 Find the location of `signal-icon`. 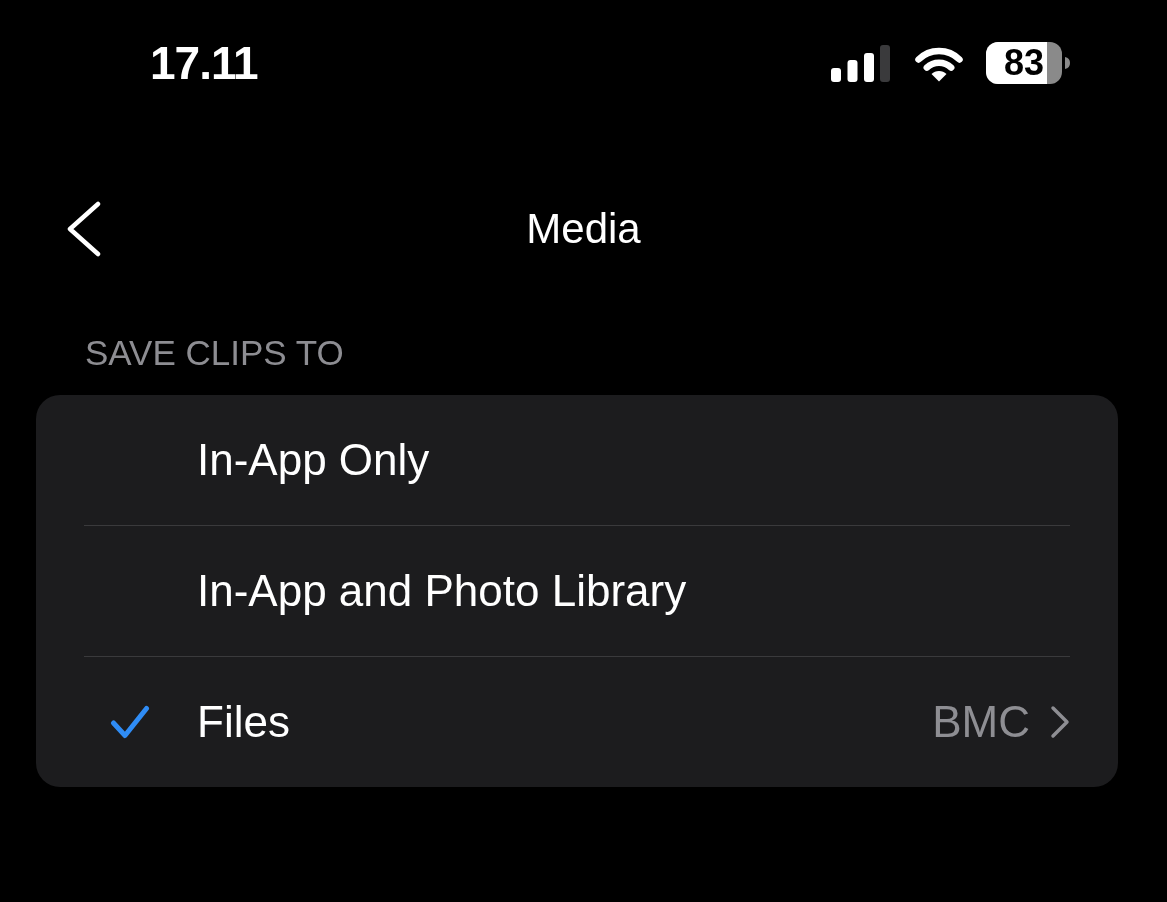

signal-icon is located at coordinates (860, 63).